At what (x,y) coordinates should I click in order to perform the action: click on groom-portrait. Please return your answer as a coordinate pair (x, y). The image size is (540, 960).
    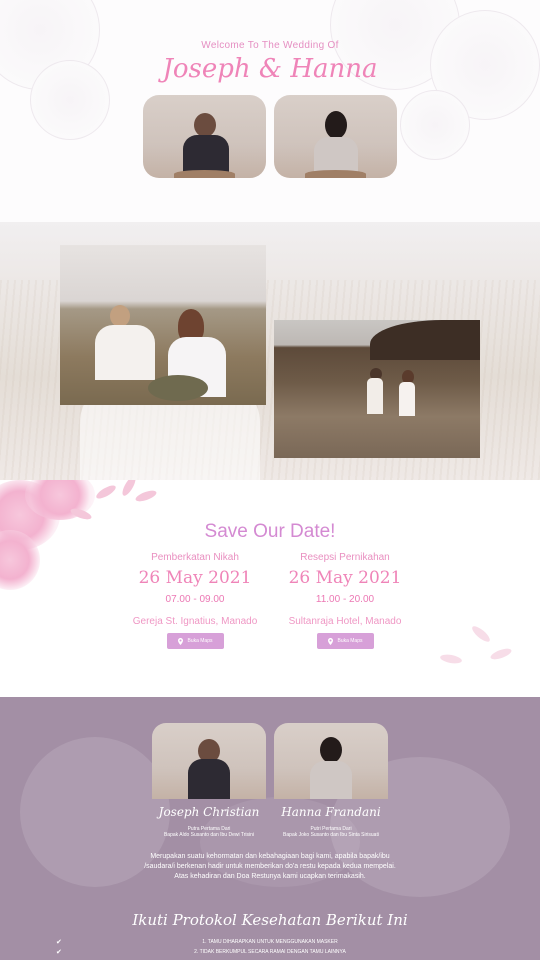
    Looking at the image, I should click on (204, 136).